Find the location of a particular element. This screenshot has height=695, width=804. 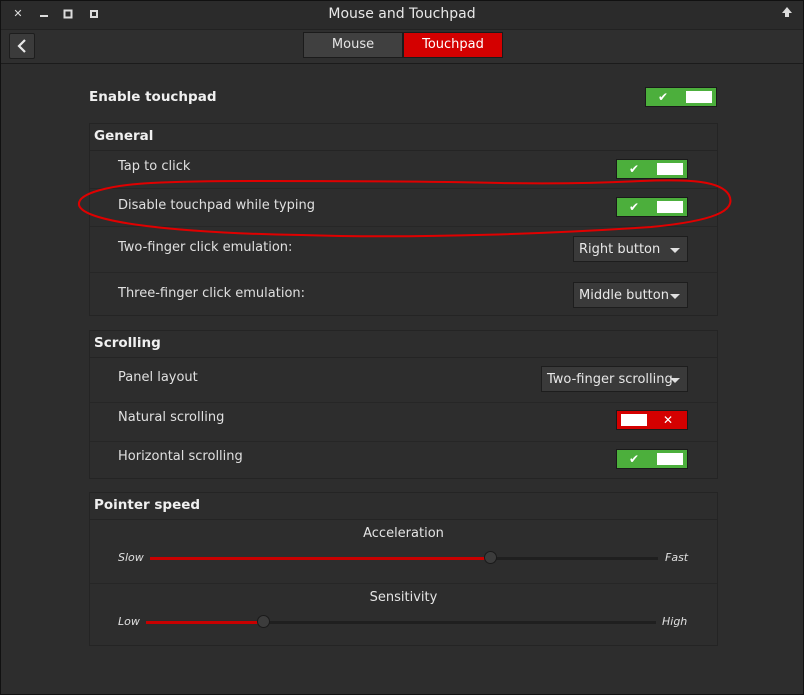

tap-to-click-label: Tap to click is located at coordinates (154, 166).